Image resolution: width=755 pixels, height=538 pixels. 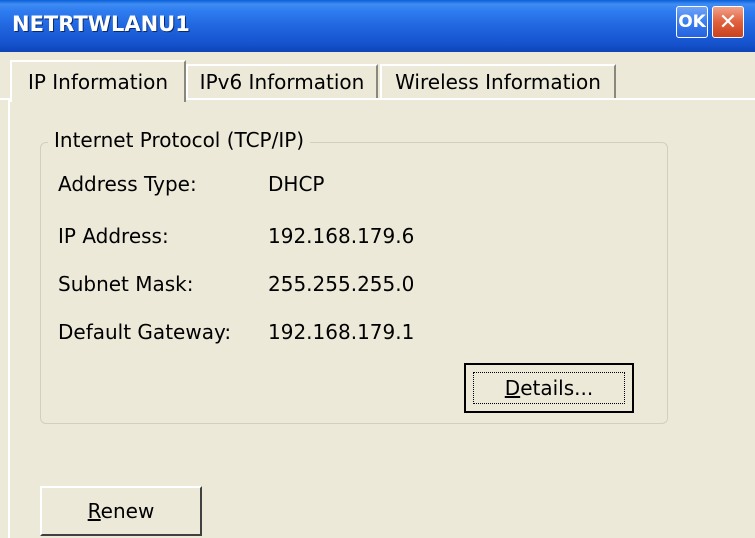 What do you see at coordinates (341, 332) in the screenshot?
I see `default-gateway-value: 192.168.179.1` at bounding box center [341, 332].